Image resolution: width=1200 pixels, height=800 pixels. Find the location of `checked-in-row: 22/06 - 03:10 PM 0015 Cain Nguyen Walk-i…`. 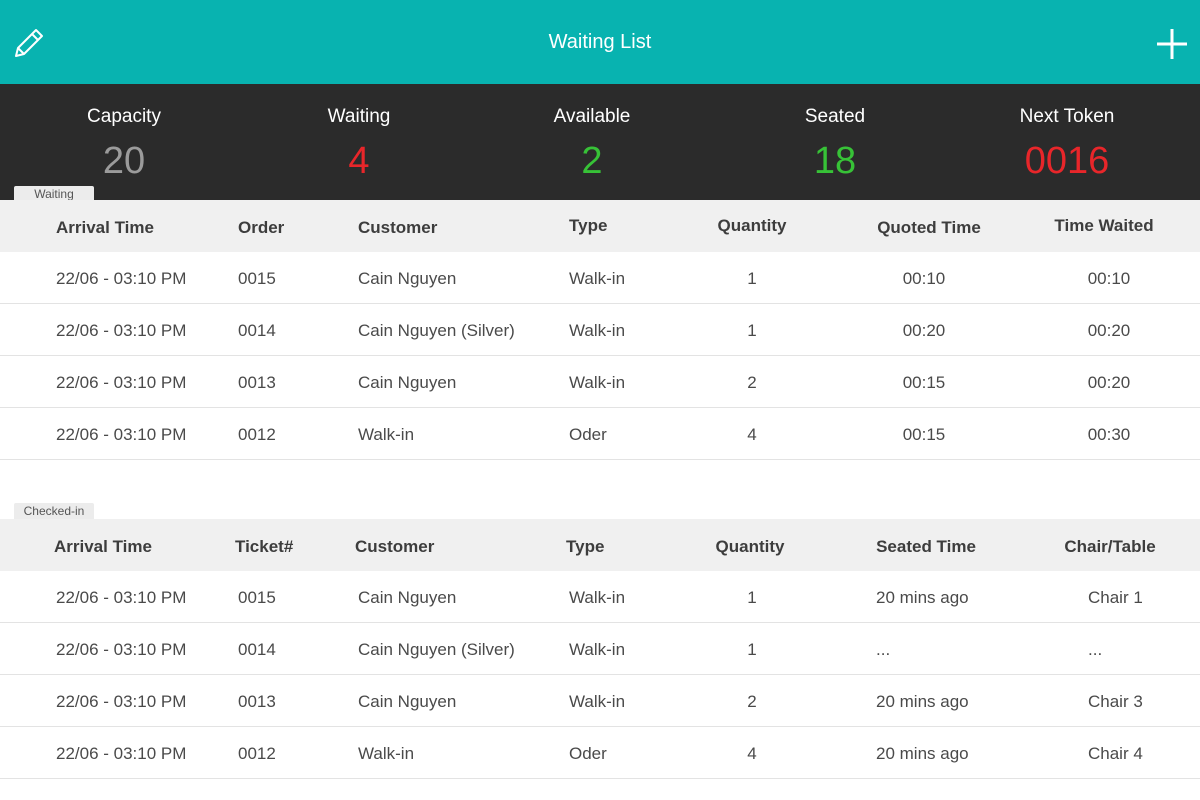

checked-in-row: 22/06 - 03:10 PM 0015 Cain Nguyen Walk-i… is located at coordinates (600, 597).